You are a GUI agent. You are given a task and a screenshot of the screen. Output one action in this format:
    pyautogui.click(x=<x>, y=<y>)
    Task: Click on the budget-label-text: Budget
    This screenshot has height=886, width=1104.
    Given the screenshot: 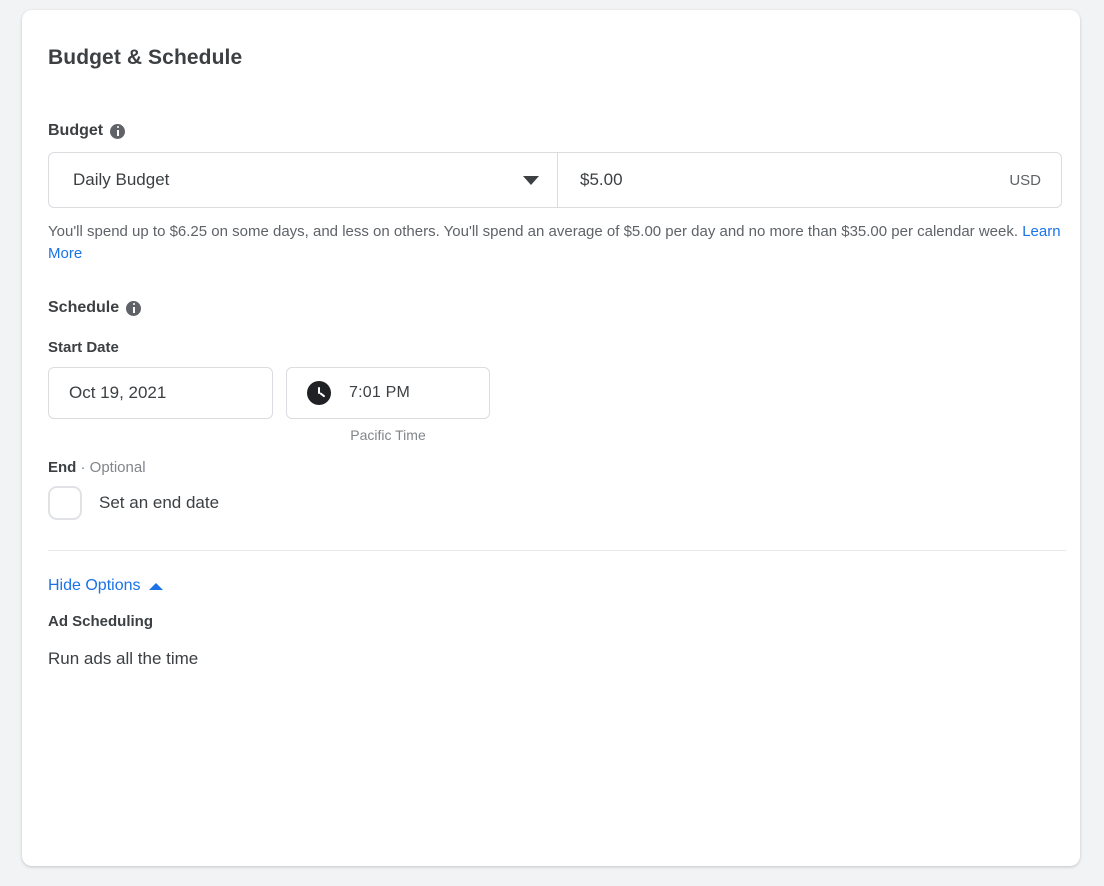 What is the action you would take?
    pyautogui.click(x=76, y=130)
    